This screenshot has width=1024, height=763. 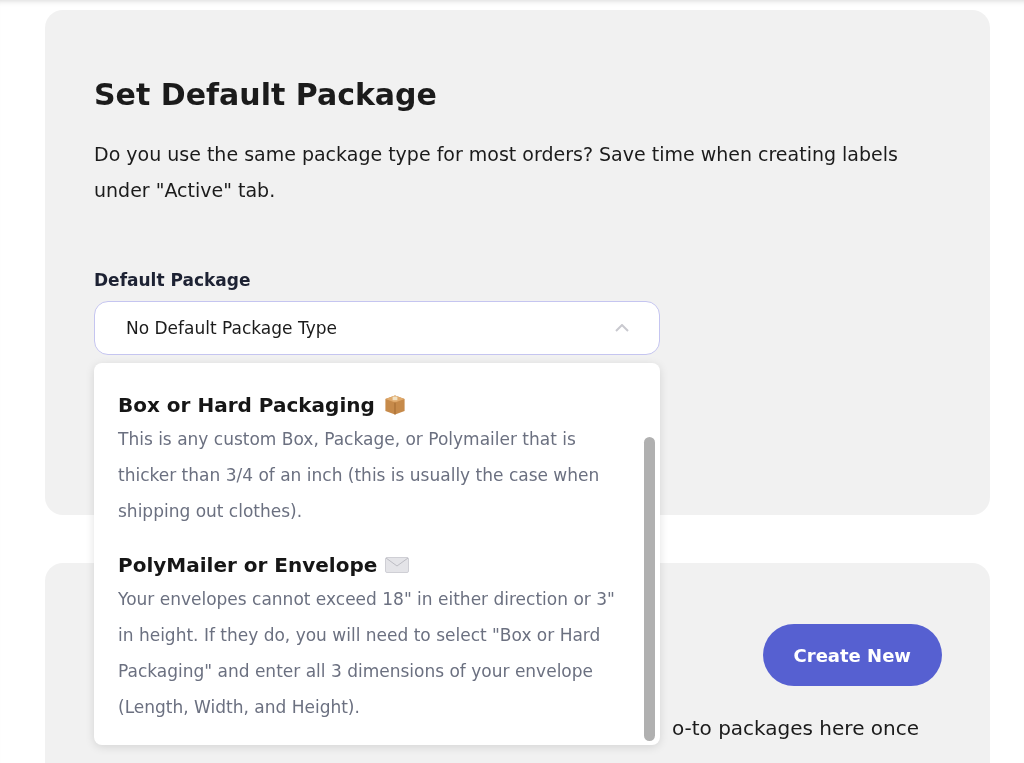 I want to click on box-icon, so click(x=394, y=405).